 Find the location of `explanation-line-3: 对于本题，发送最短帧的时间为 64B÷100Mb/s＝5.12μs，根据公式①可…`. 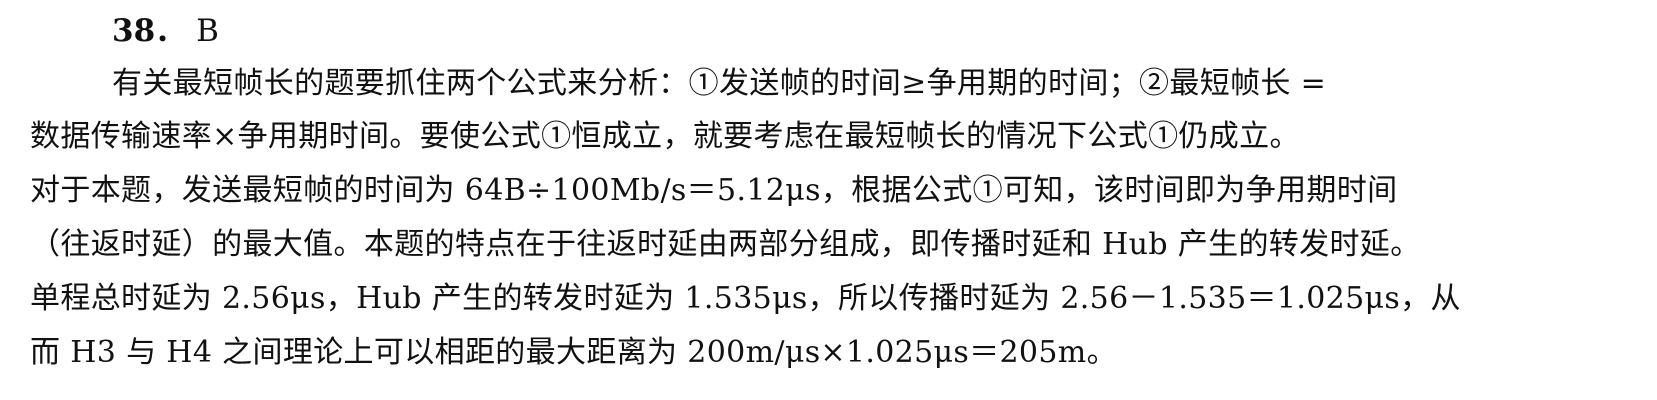

explanation-line-3: 对于本题，发送最短帧的时间为 64B÷100Mb/s＝5.12μs，根据公式①可… is located at coordinates (714, 190).